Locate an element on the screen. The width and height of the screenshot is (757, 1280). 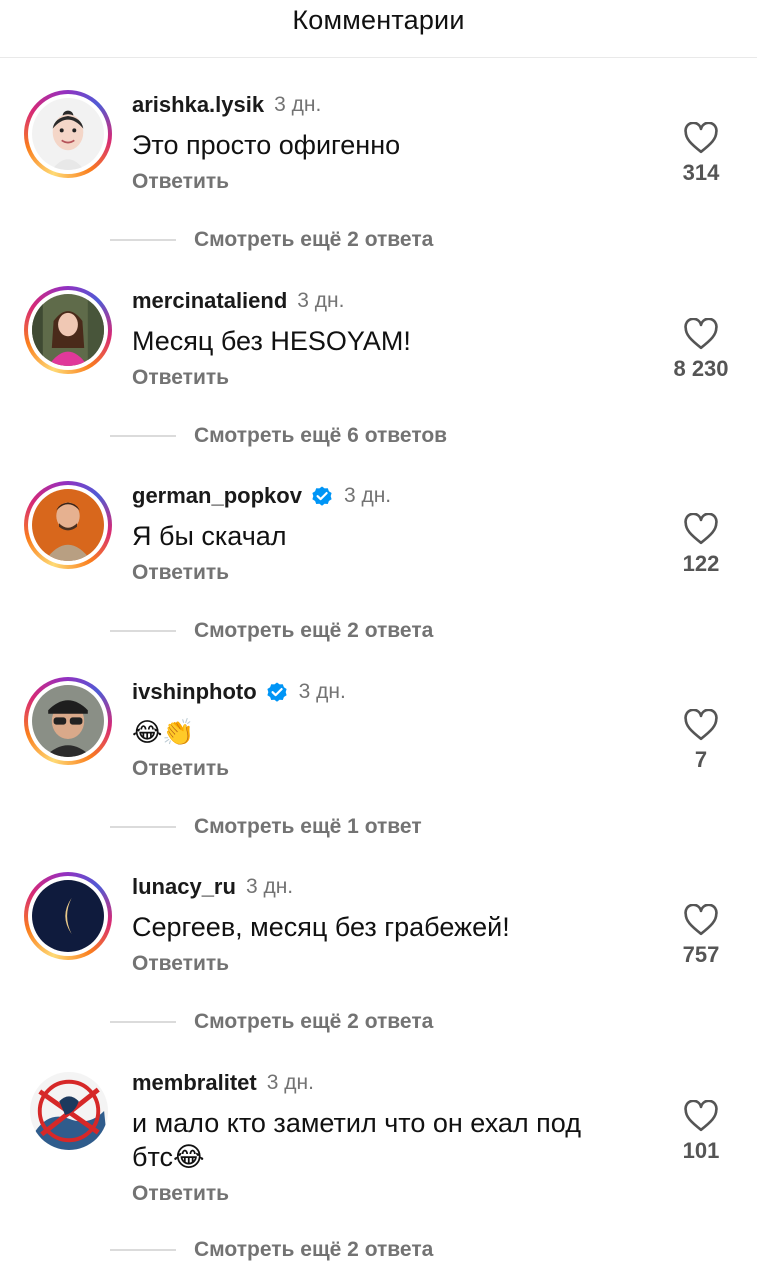
view-replies-label: Смотреть ещё 1 ответ is located at coordinates (308, 826).